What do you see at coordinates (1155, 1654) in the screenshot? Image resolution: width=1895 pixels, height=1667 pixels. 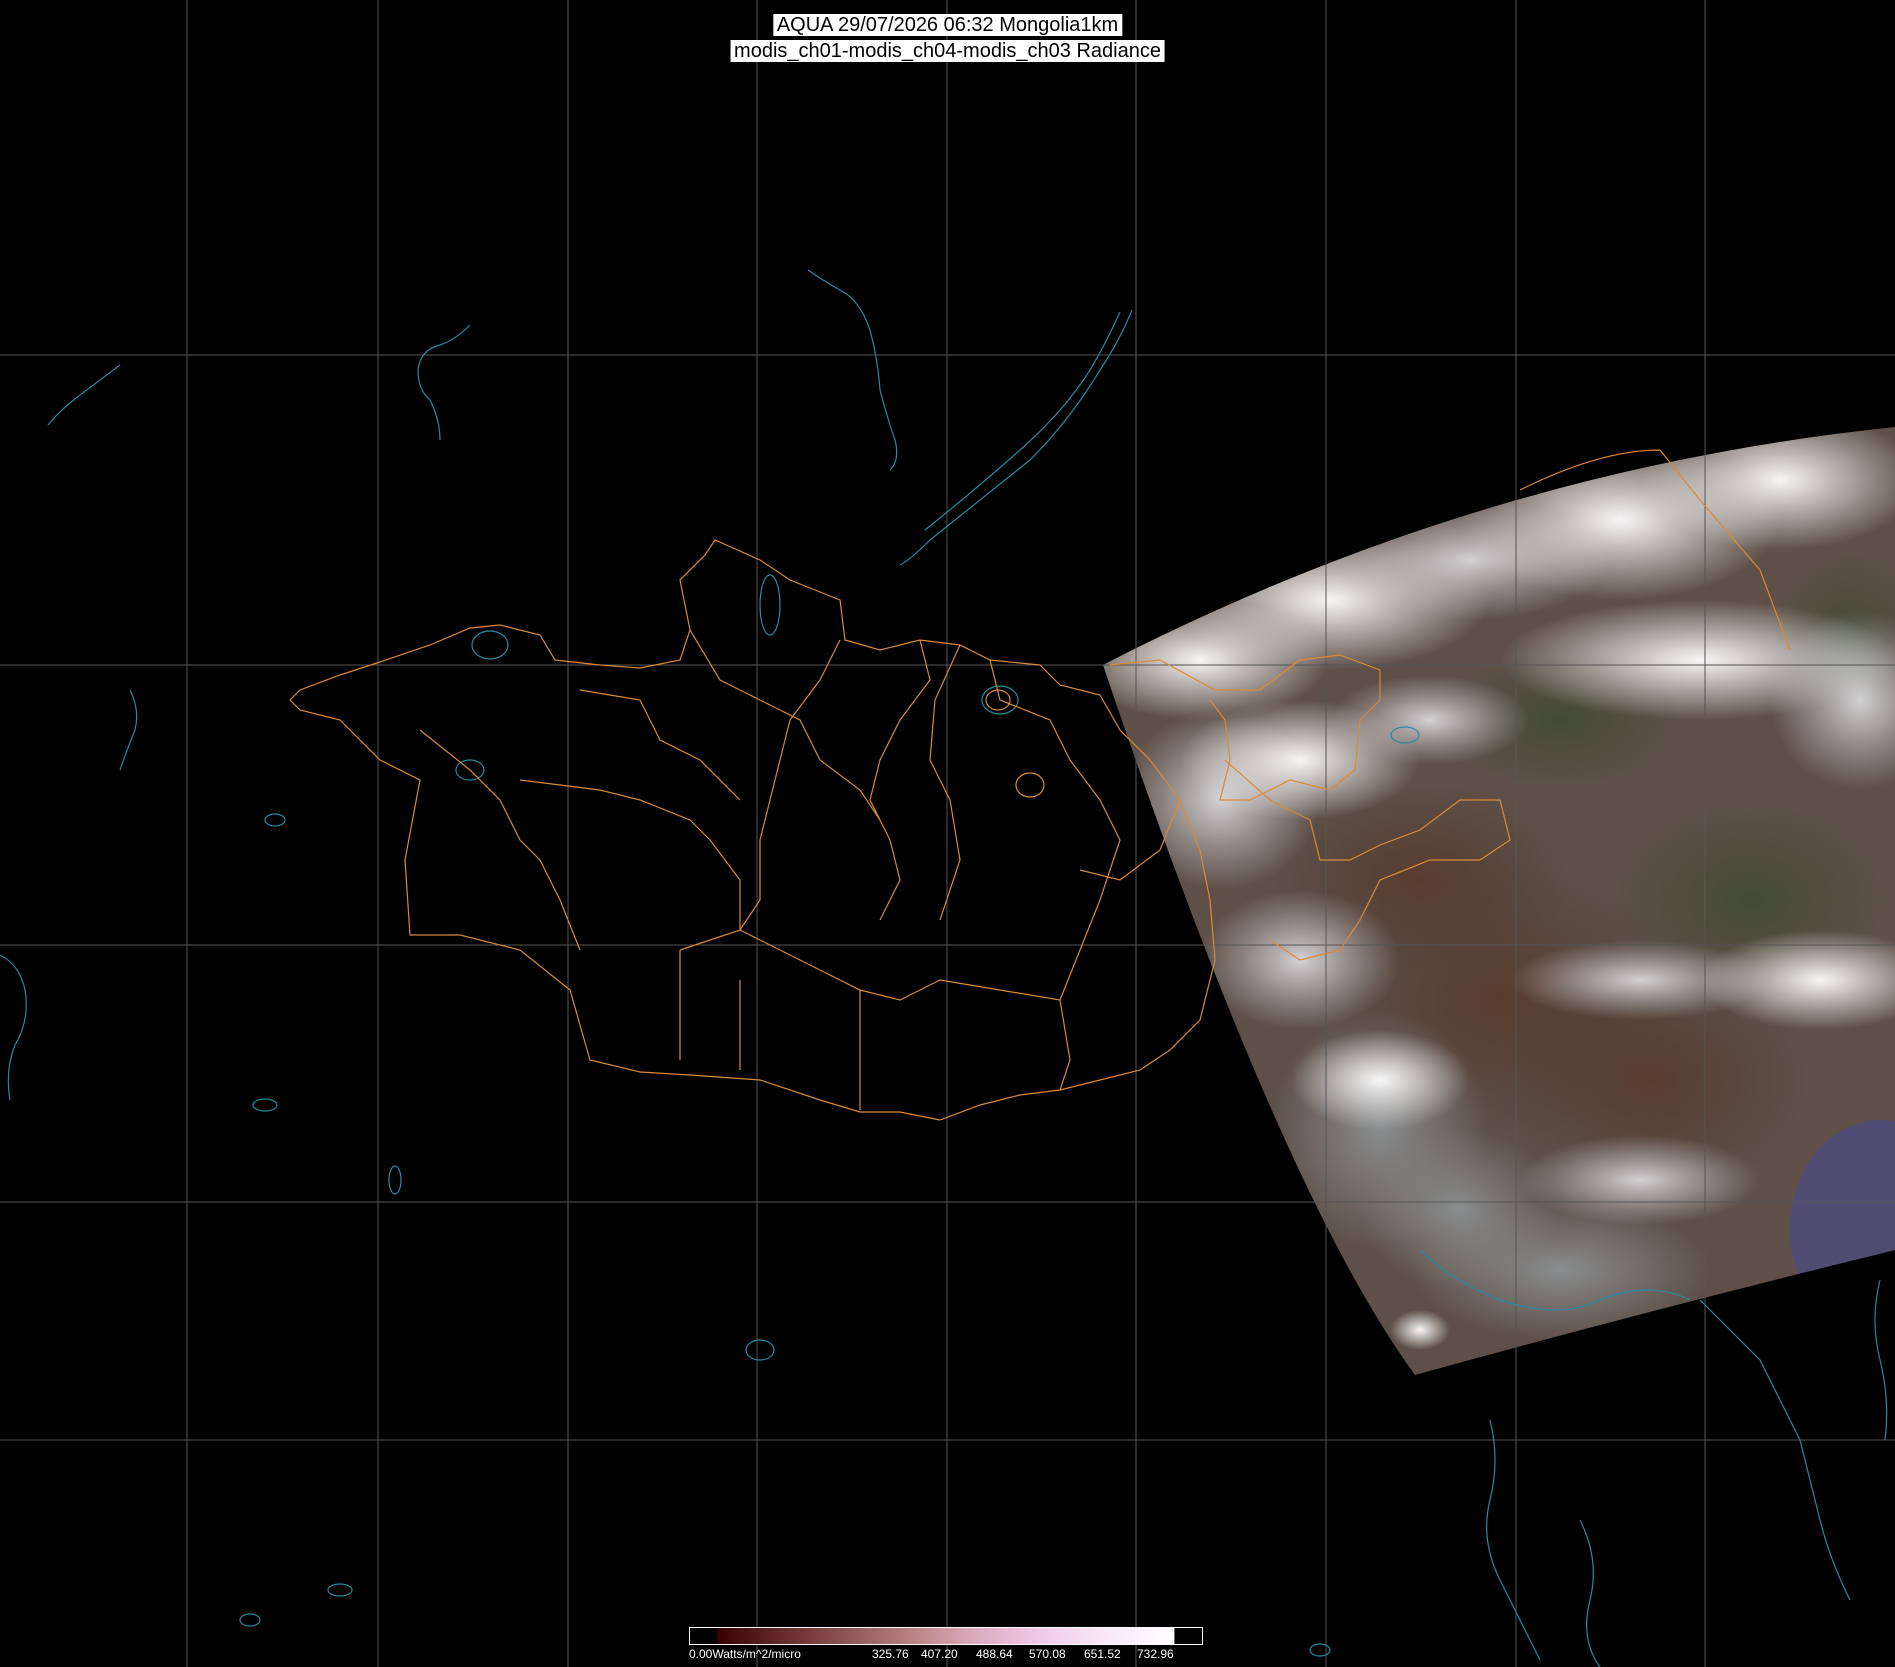 I see `colorbar-label-6: 732.96` at bounding box center [1155, 1654].